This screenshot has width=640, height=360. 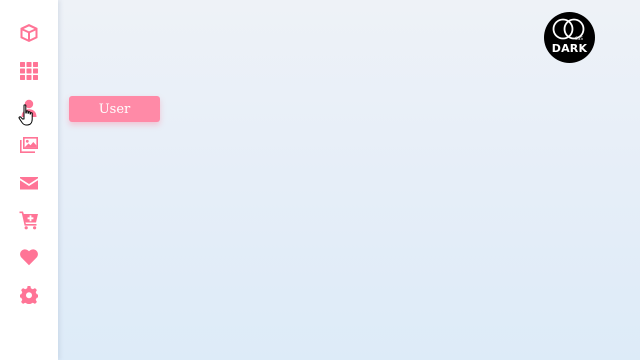 I want to click on sidebar-item-settings, so click(x=29, y=295).